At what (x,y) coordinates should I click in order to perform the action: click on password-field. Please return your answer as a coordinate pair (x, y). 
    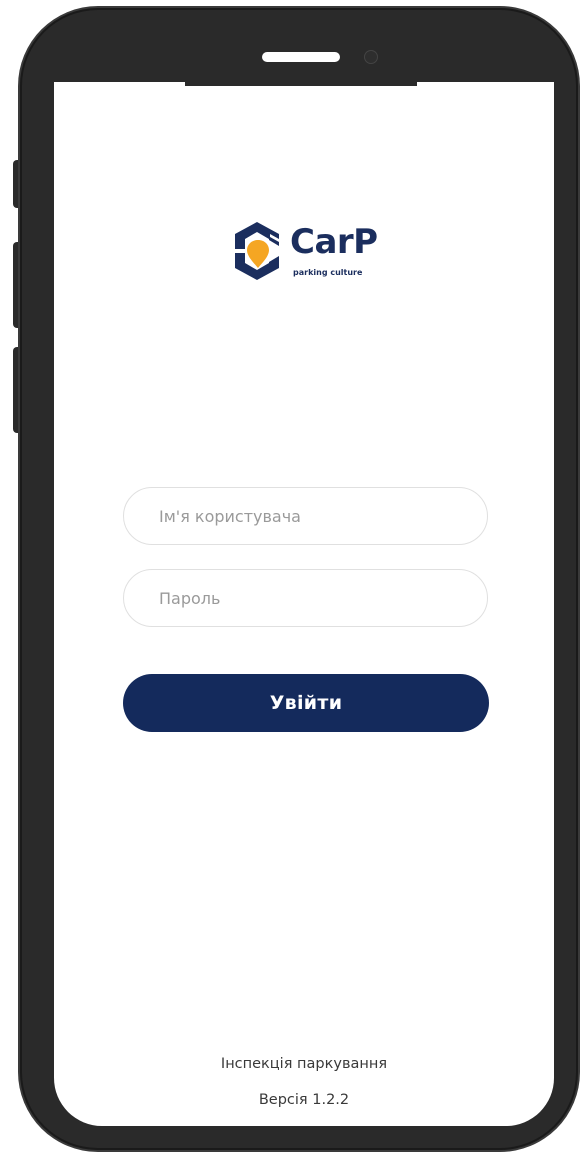
    Looking at the image, I should click on (305, 598).